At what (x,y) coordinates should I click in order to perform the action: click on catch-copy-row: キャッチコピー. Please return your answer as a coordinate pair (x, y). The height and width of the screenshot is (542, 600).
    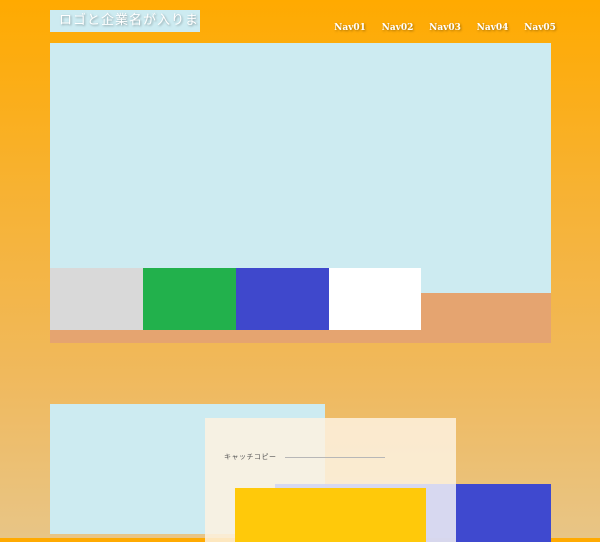
    Looking at the image, I should click on (304, 457).